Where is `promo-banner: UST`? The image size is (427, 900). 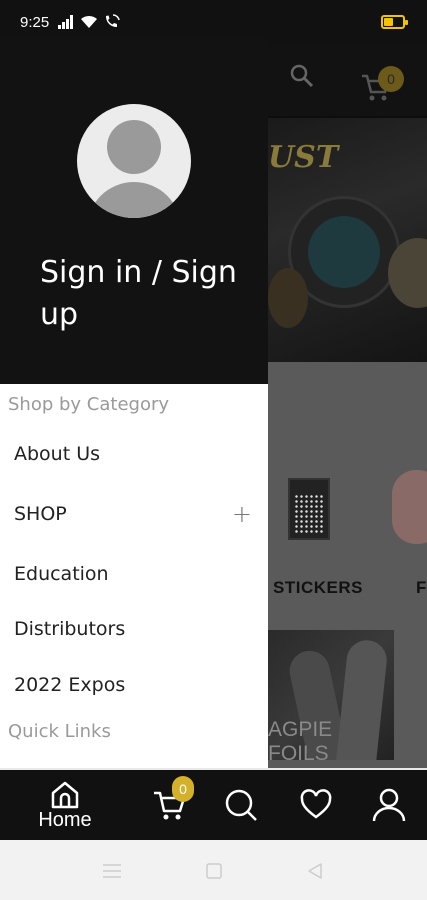
promo-banner: UST is located at coordinates (347, 240).